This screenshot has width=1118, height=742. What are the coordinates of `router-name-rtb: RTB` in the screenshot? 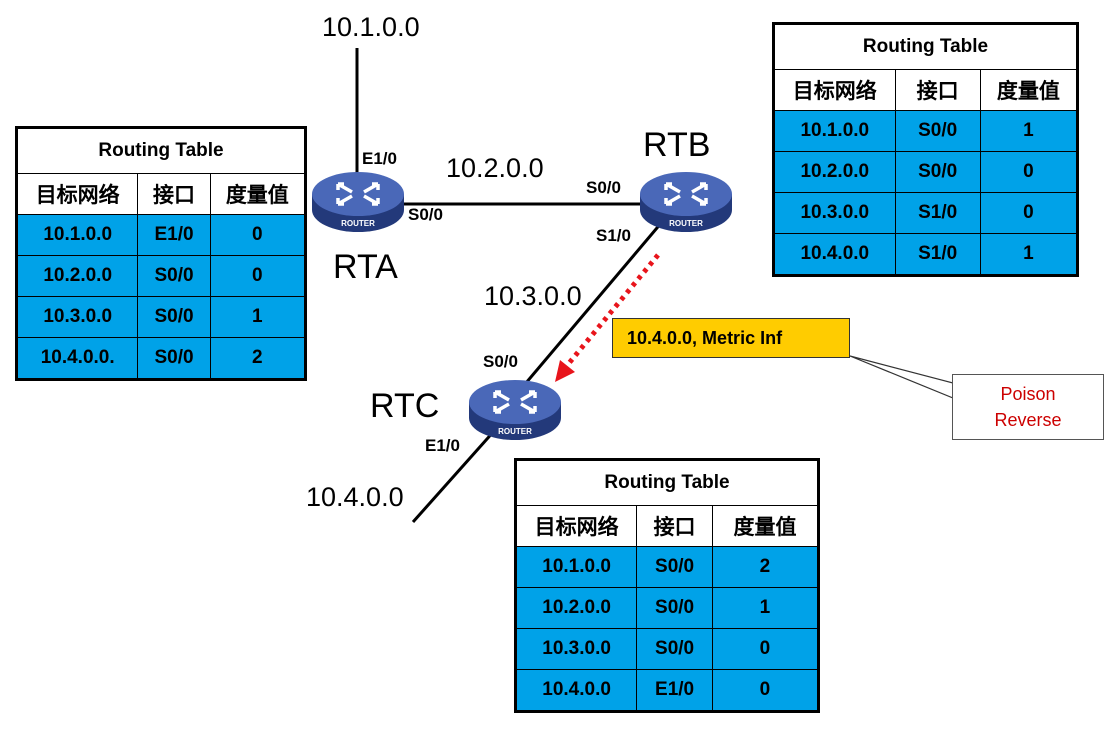 It's located at (677, 145).